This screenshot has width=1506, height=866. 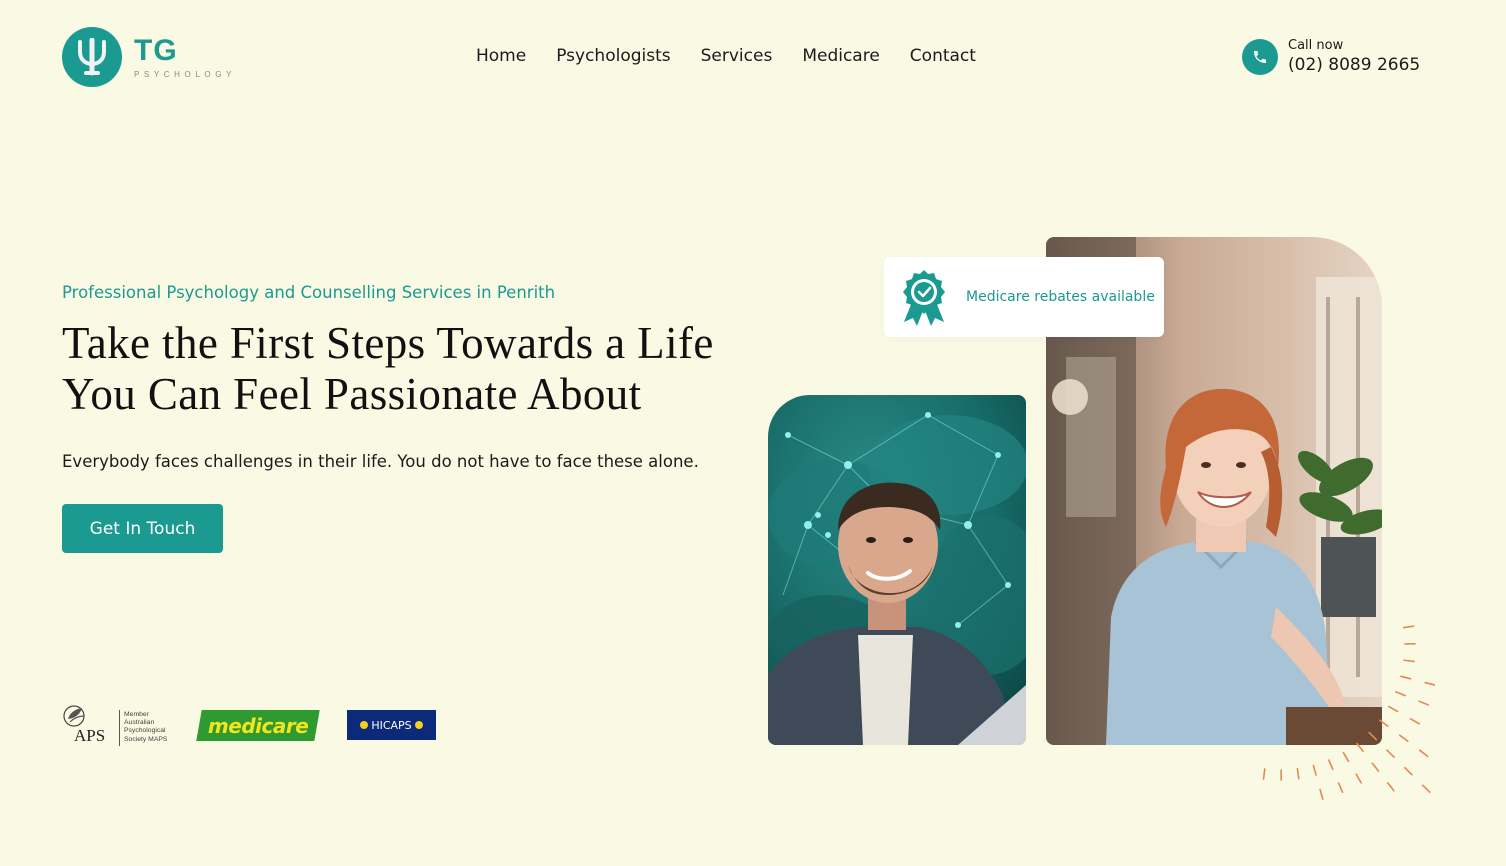 What do you see at coordinates (90, 735) in the screenshot?
I see `aps-letters: APS` at bounding box center [90, 735].